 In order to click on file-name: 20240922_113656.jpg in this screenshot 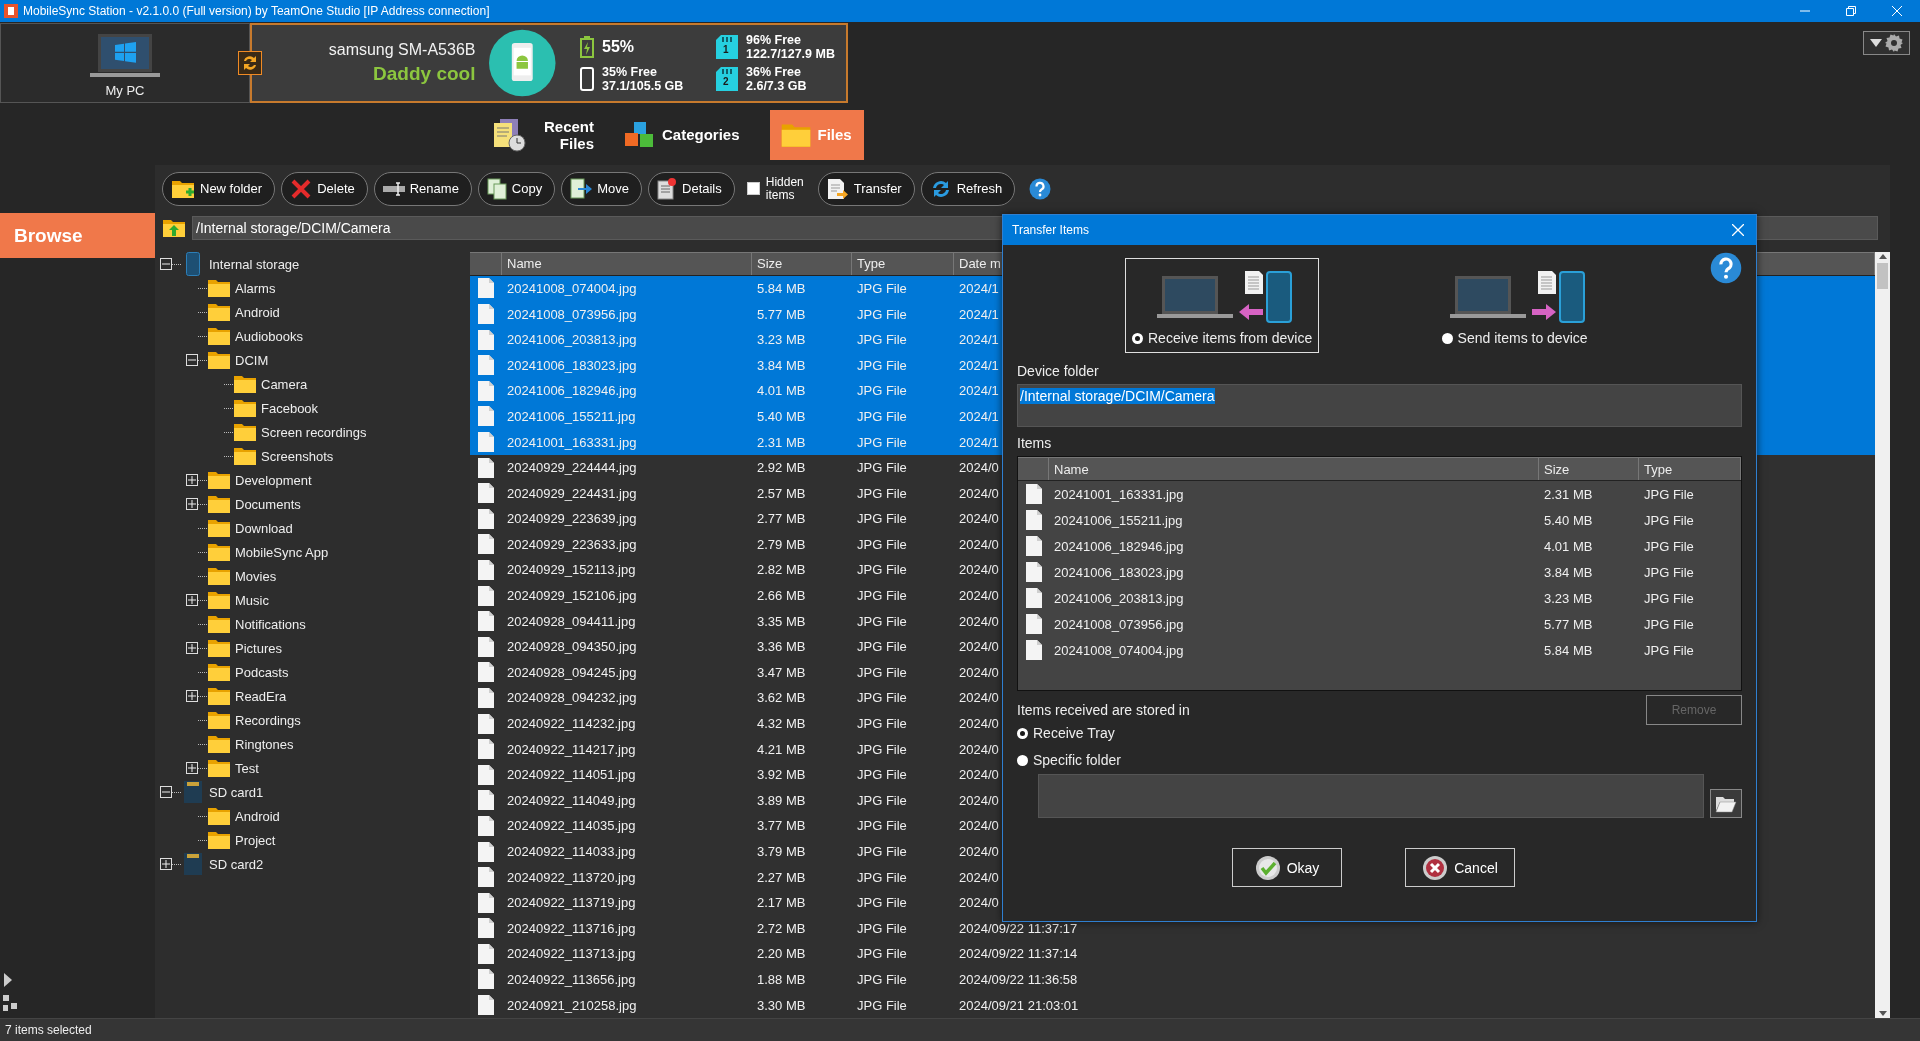, I will do `click(571, 979)`.